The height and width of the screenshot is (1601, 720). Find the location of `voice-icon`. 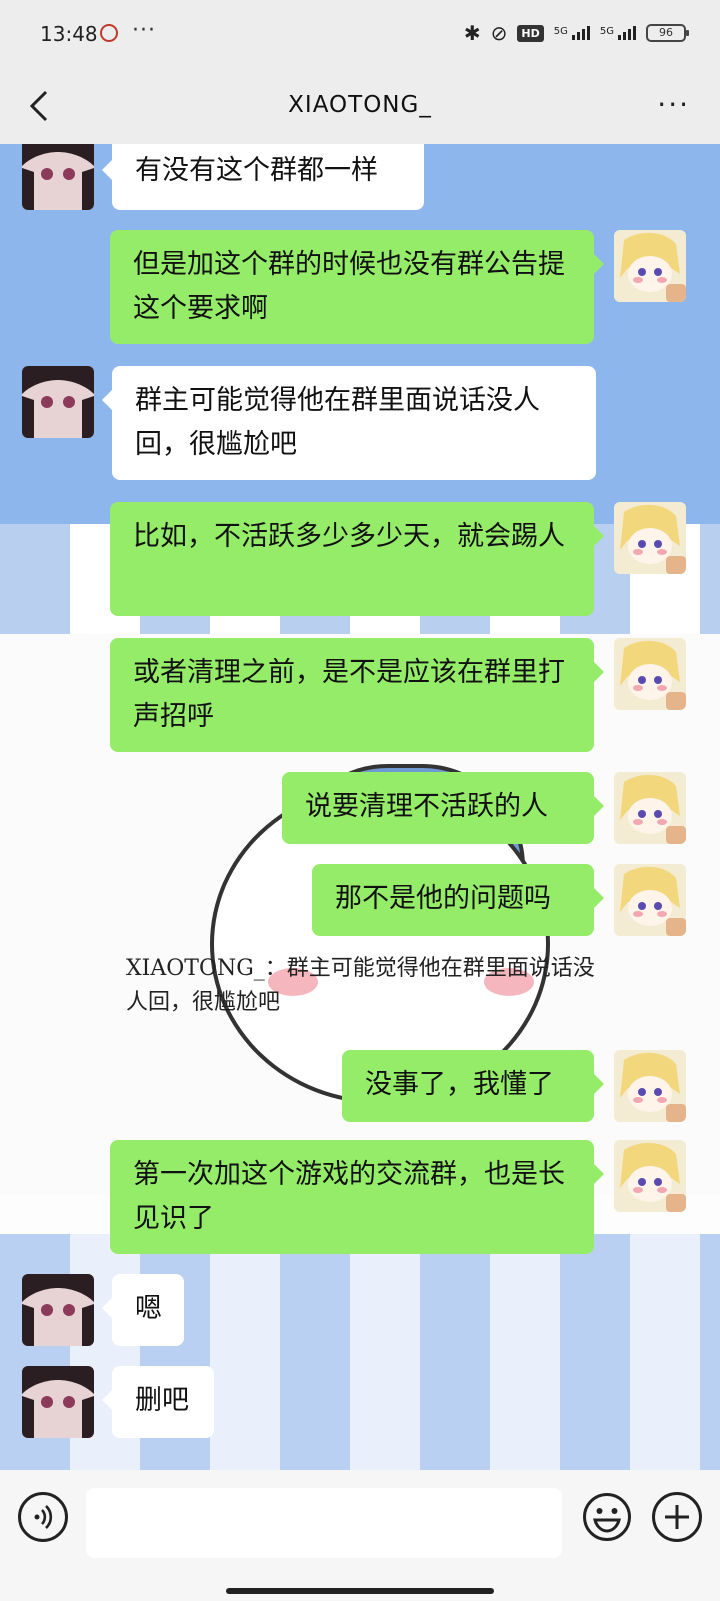

voice-icon is located at coordinates (43, 1517).